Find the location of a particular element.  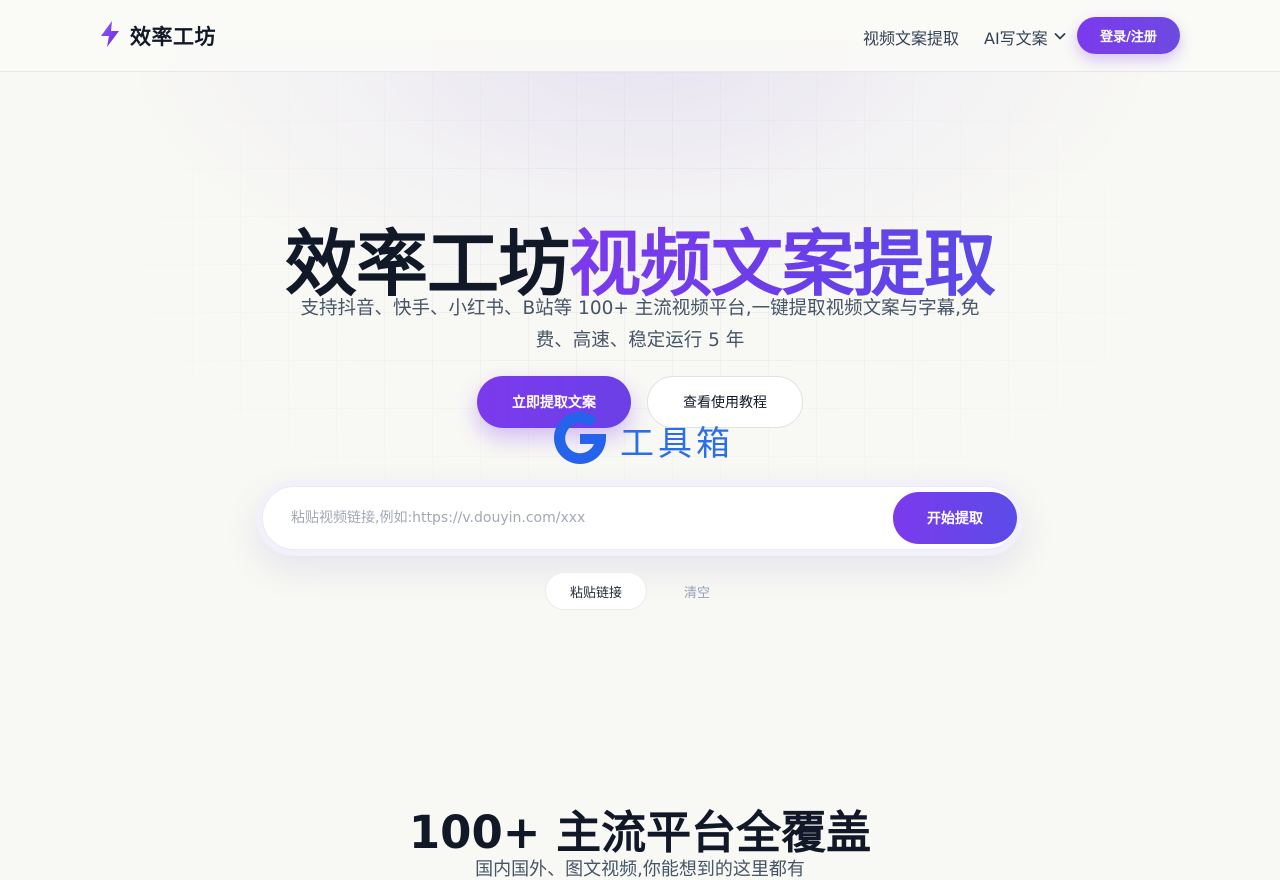

start-extract-button: 开始提取 is located at coordinates (955, 518).